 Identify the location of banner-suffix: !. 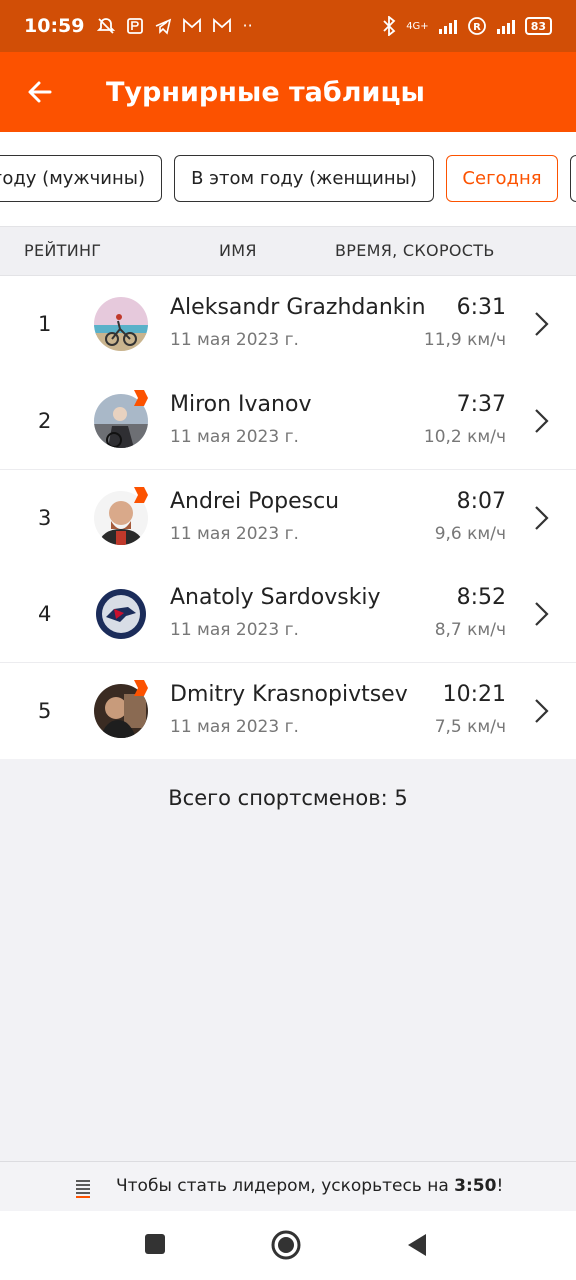
(500, 1186).